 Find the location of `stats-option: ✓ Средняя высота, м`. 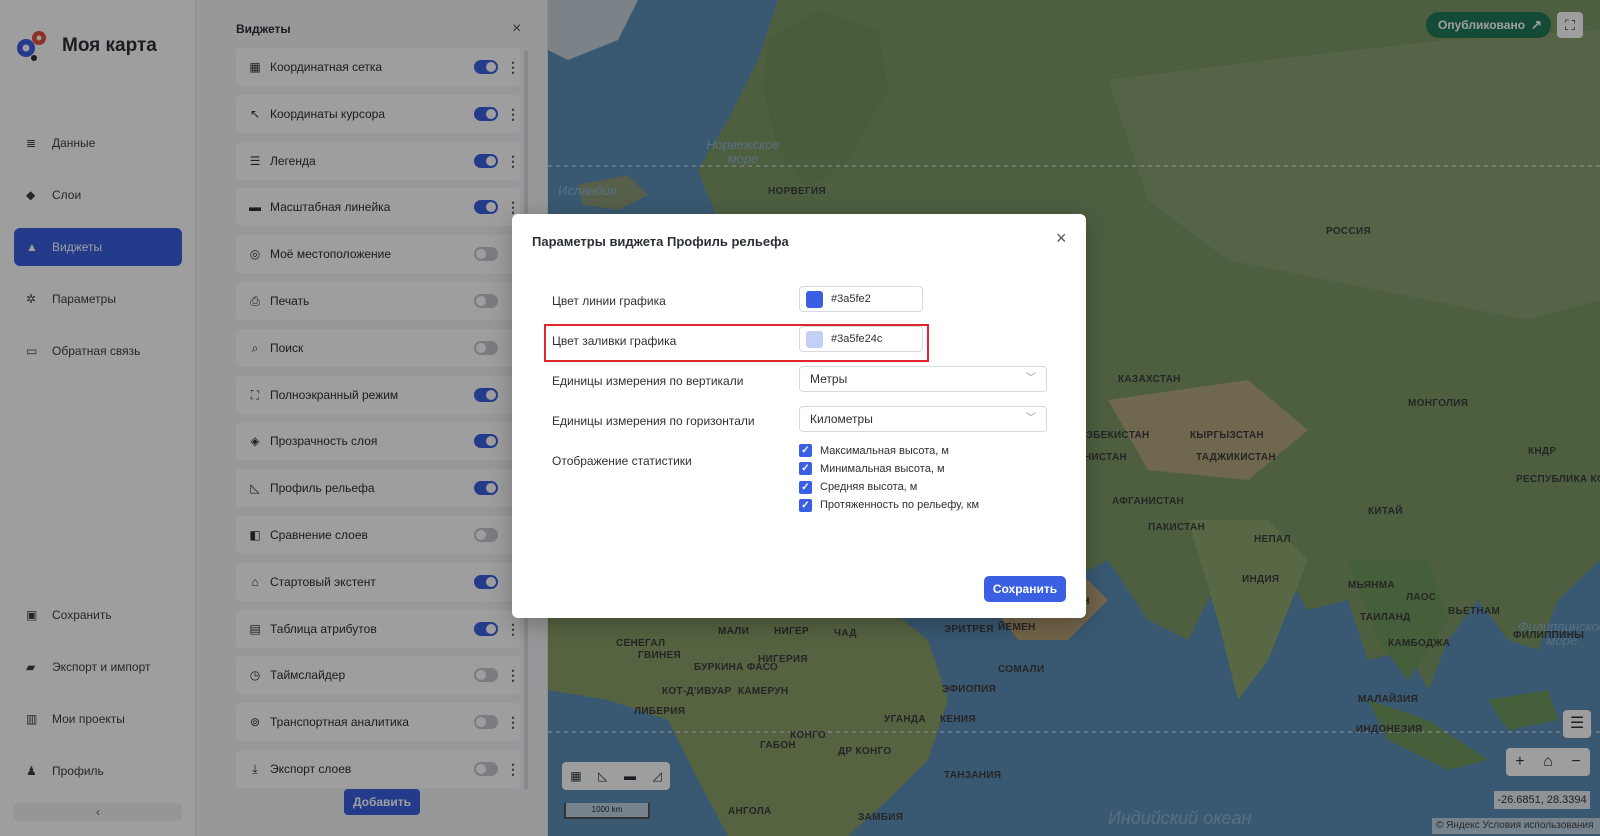

stats-option: ✓ Средняя высота, м is located at coordinates (858, 487).